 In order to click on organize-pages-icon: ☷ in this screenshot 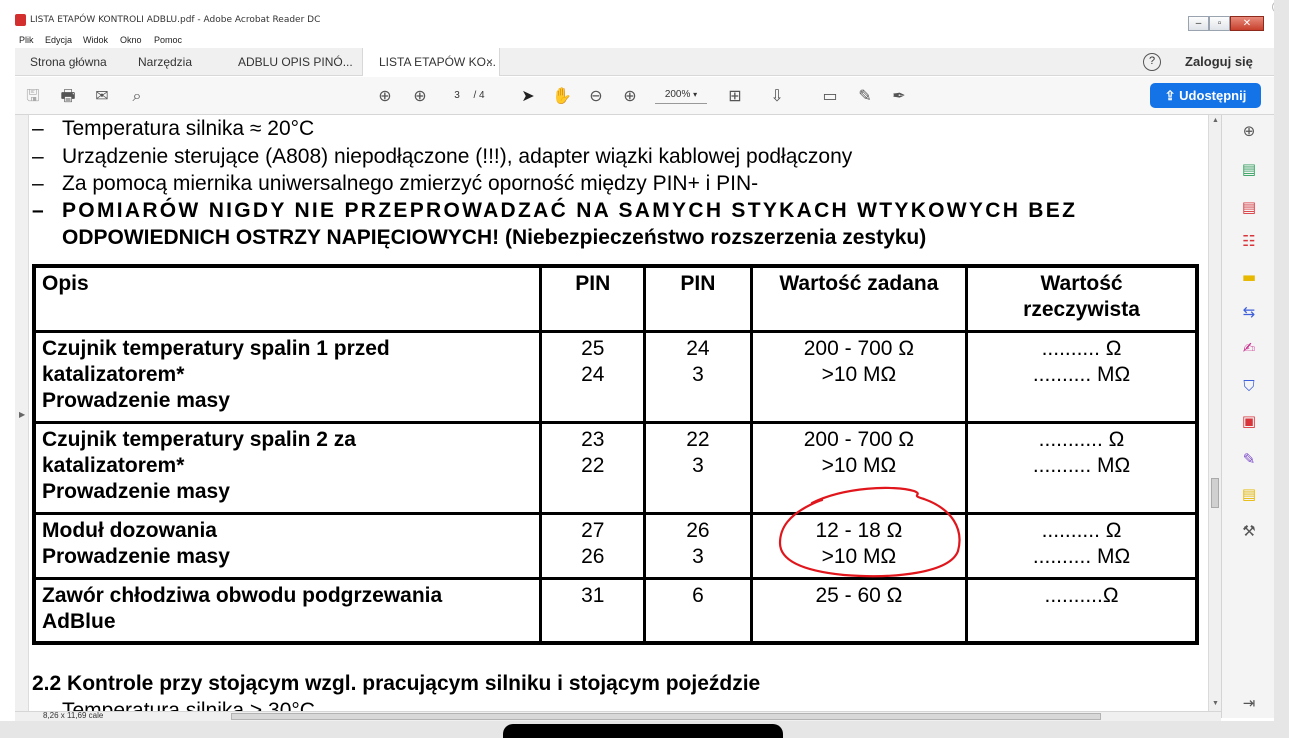, I will do `click(1249, 241)`.